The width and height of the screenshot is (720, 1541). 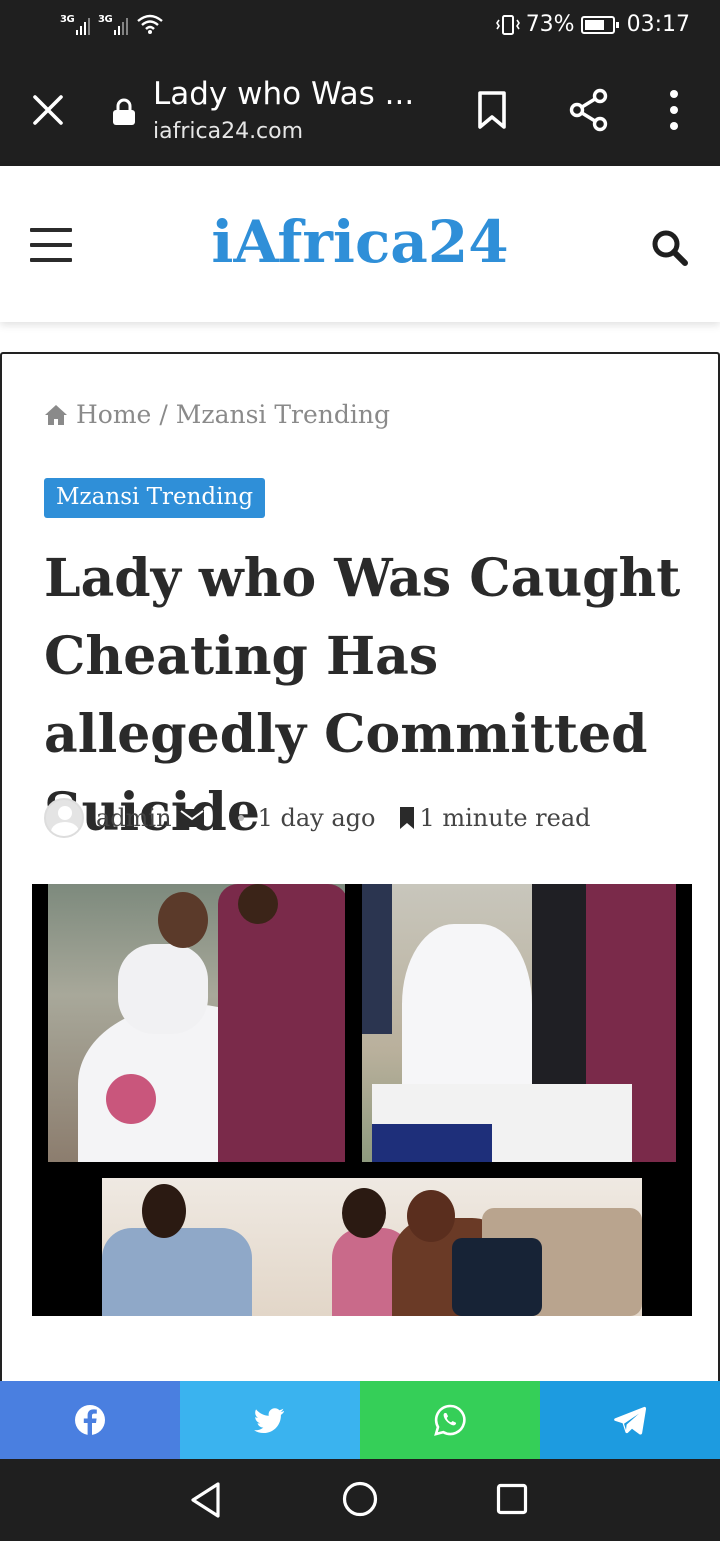 I want to click on signal-indicators: 3G 3G, so click(x=112, y=23).